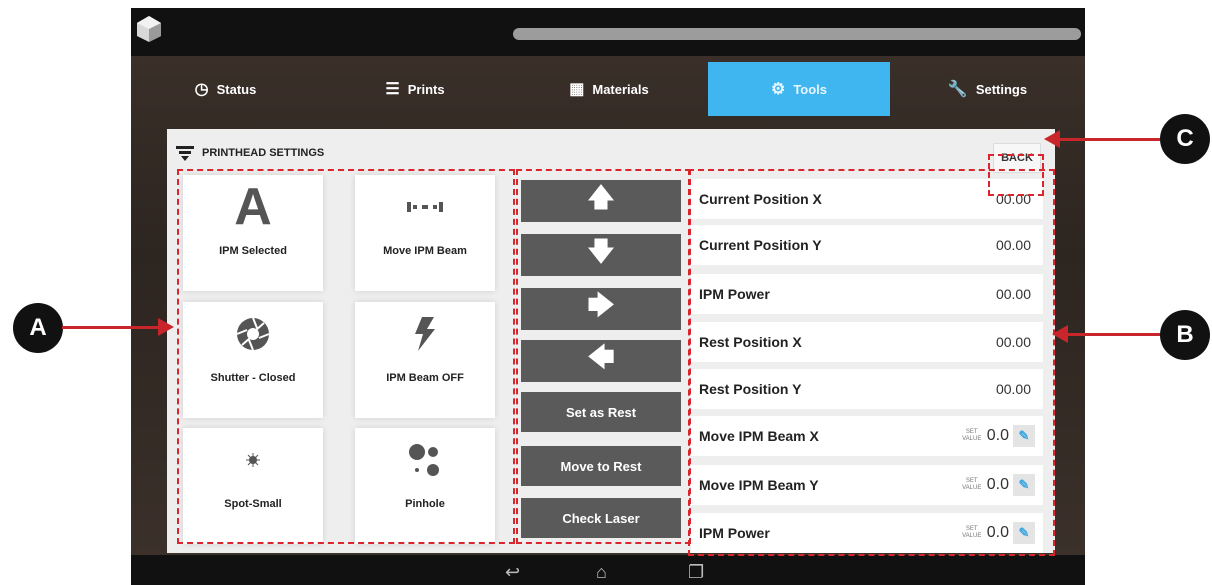 This screenshot has width=1212, height=585. Describe the element at coordinates (1112, 334) in the screenshot. I see `callout-b-arrow` at that location.